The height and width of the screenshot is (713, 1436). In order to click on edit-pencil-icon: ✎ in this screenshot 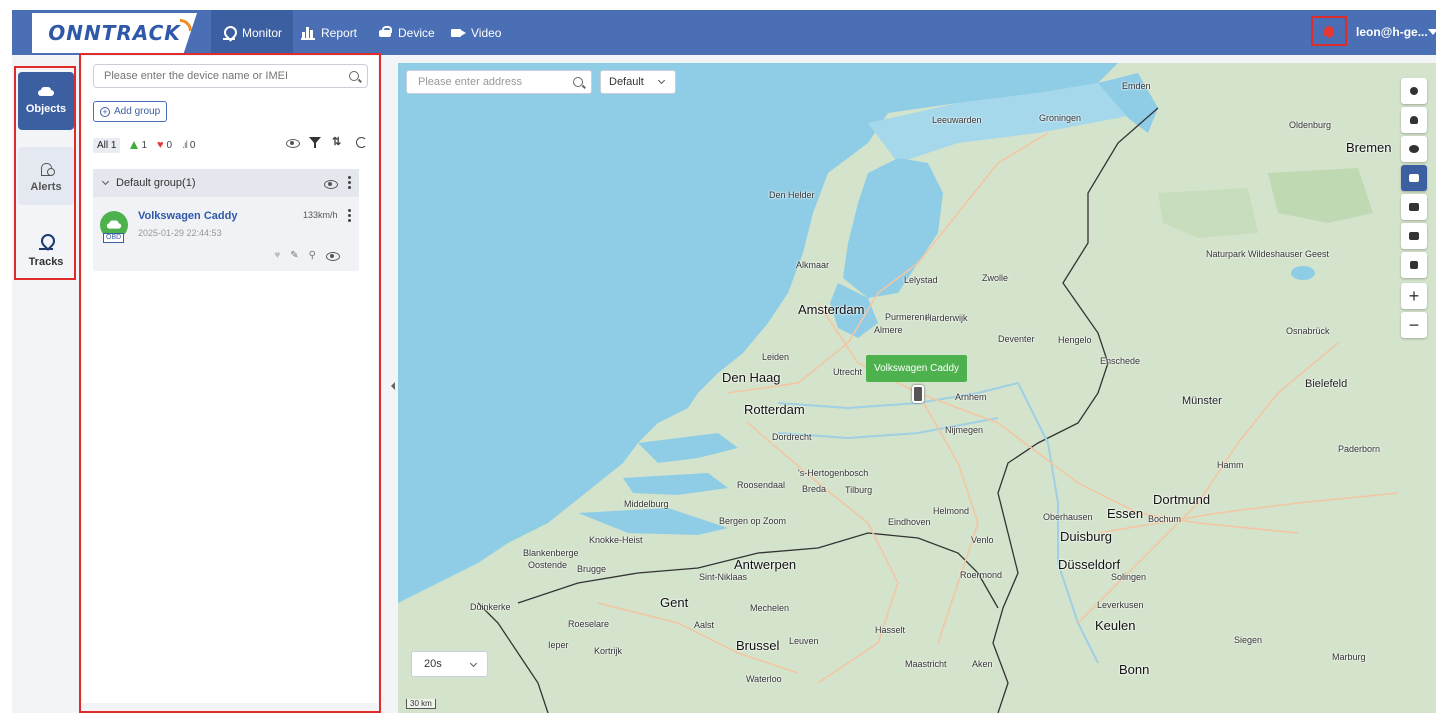, I will do `click(294, 255)`.